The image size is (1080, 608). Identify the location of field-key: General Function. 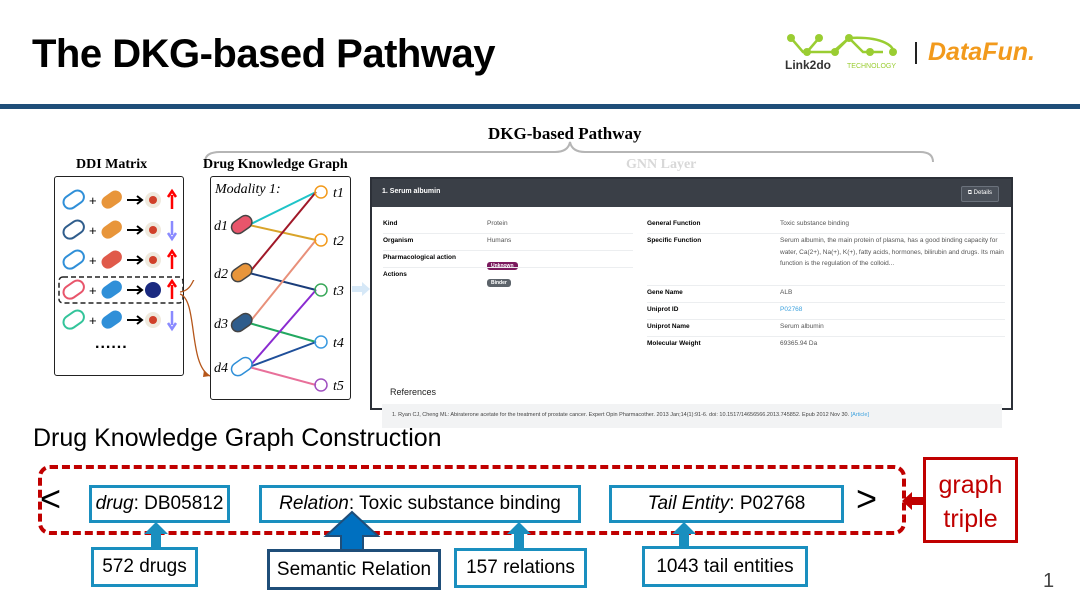
(674, 223).